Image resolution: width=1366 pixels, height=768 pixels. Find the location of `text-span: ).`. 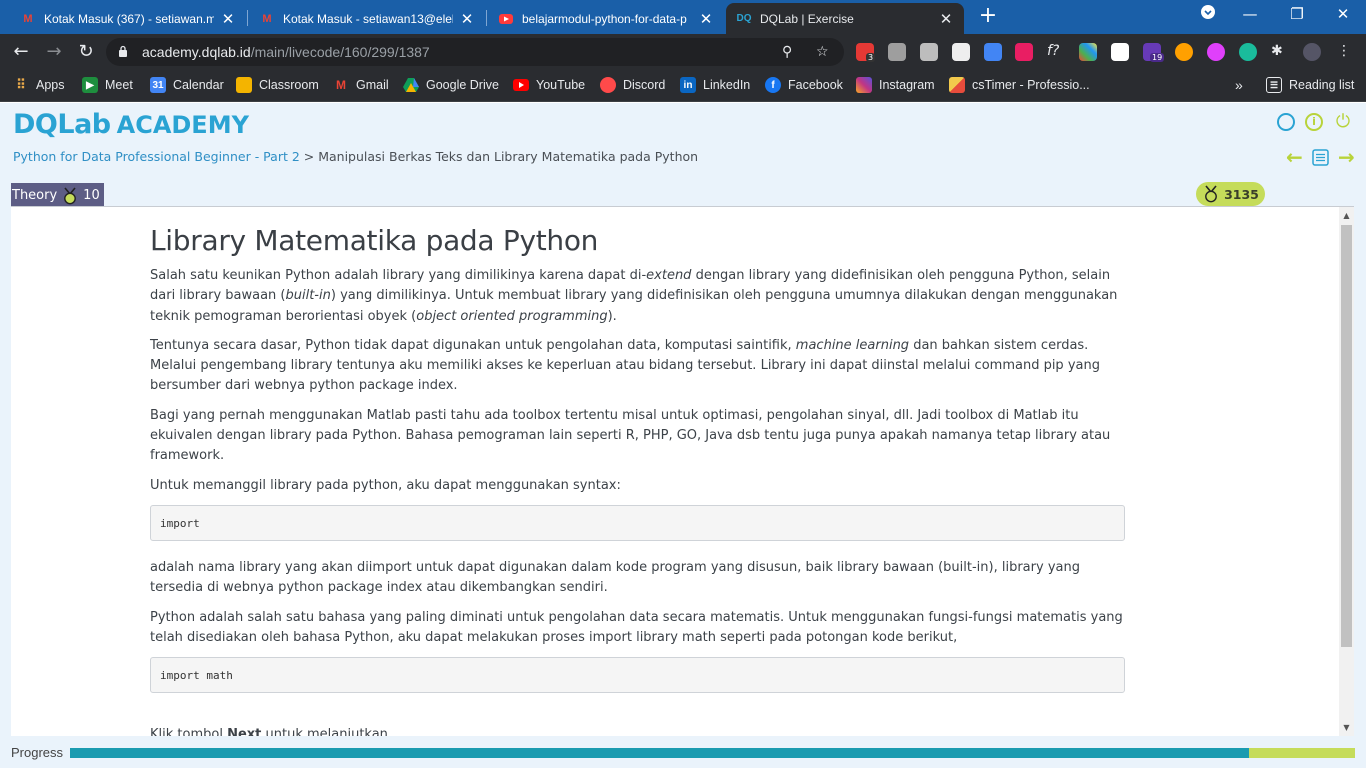

text-span: ). is located at coordinates (612, 316).